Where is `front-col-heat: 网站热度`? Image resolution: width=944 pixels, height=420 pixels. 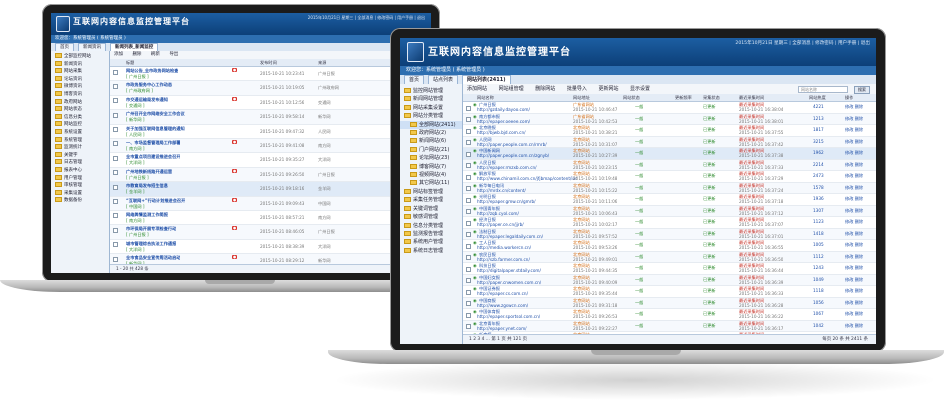 front-col-heat: 网站热度 is located at coordinates (817, 97).